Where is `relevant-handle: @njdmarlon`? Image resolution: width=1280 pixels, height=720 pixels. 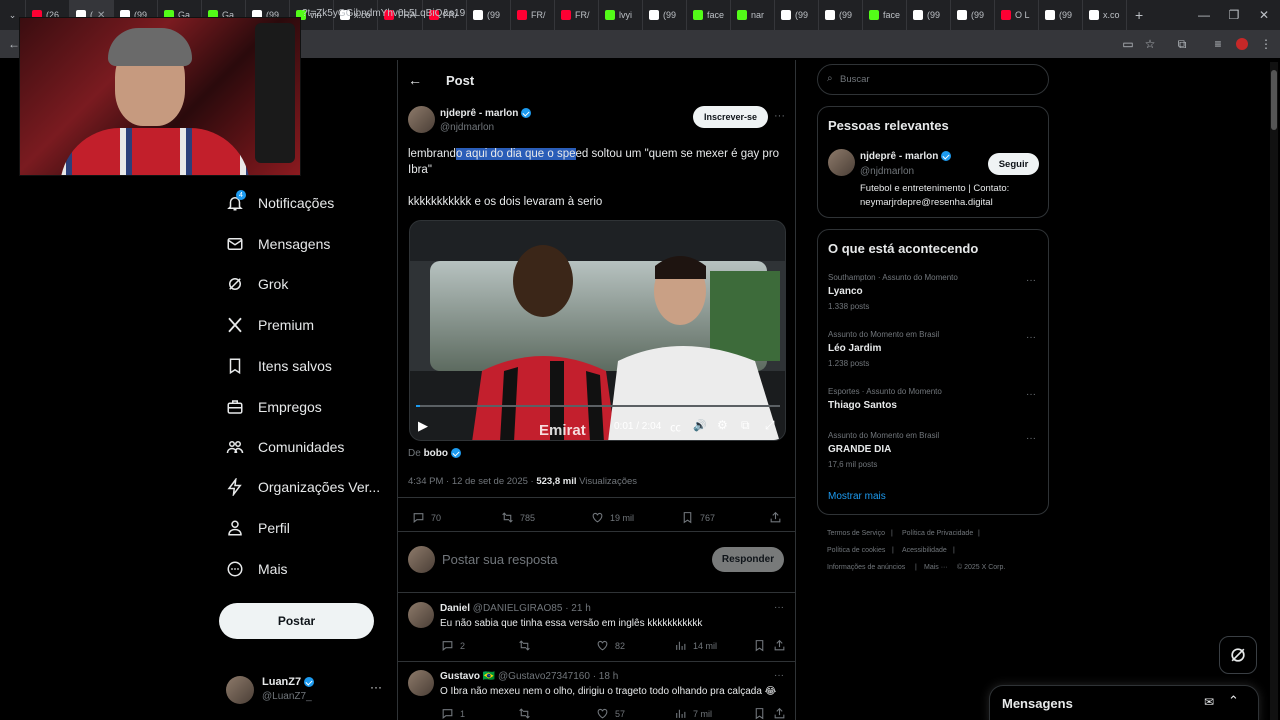
relevant-handle: @njdmarlon is located at coordinates (887, 171).